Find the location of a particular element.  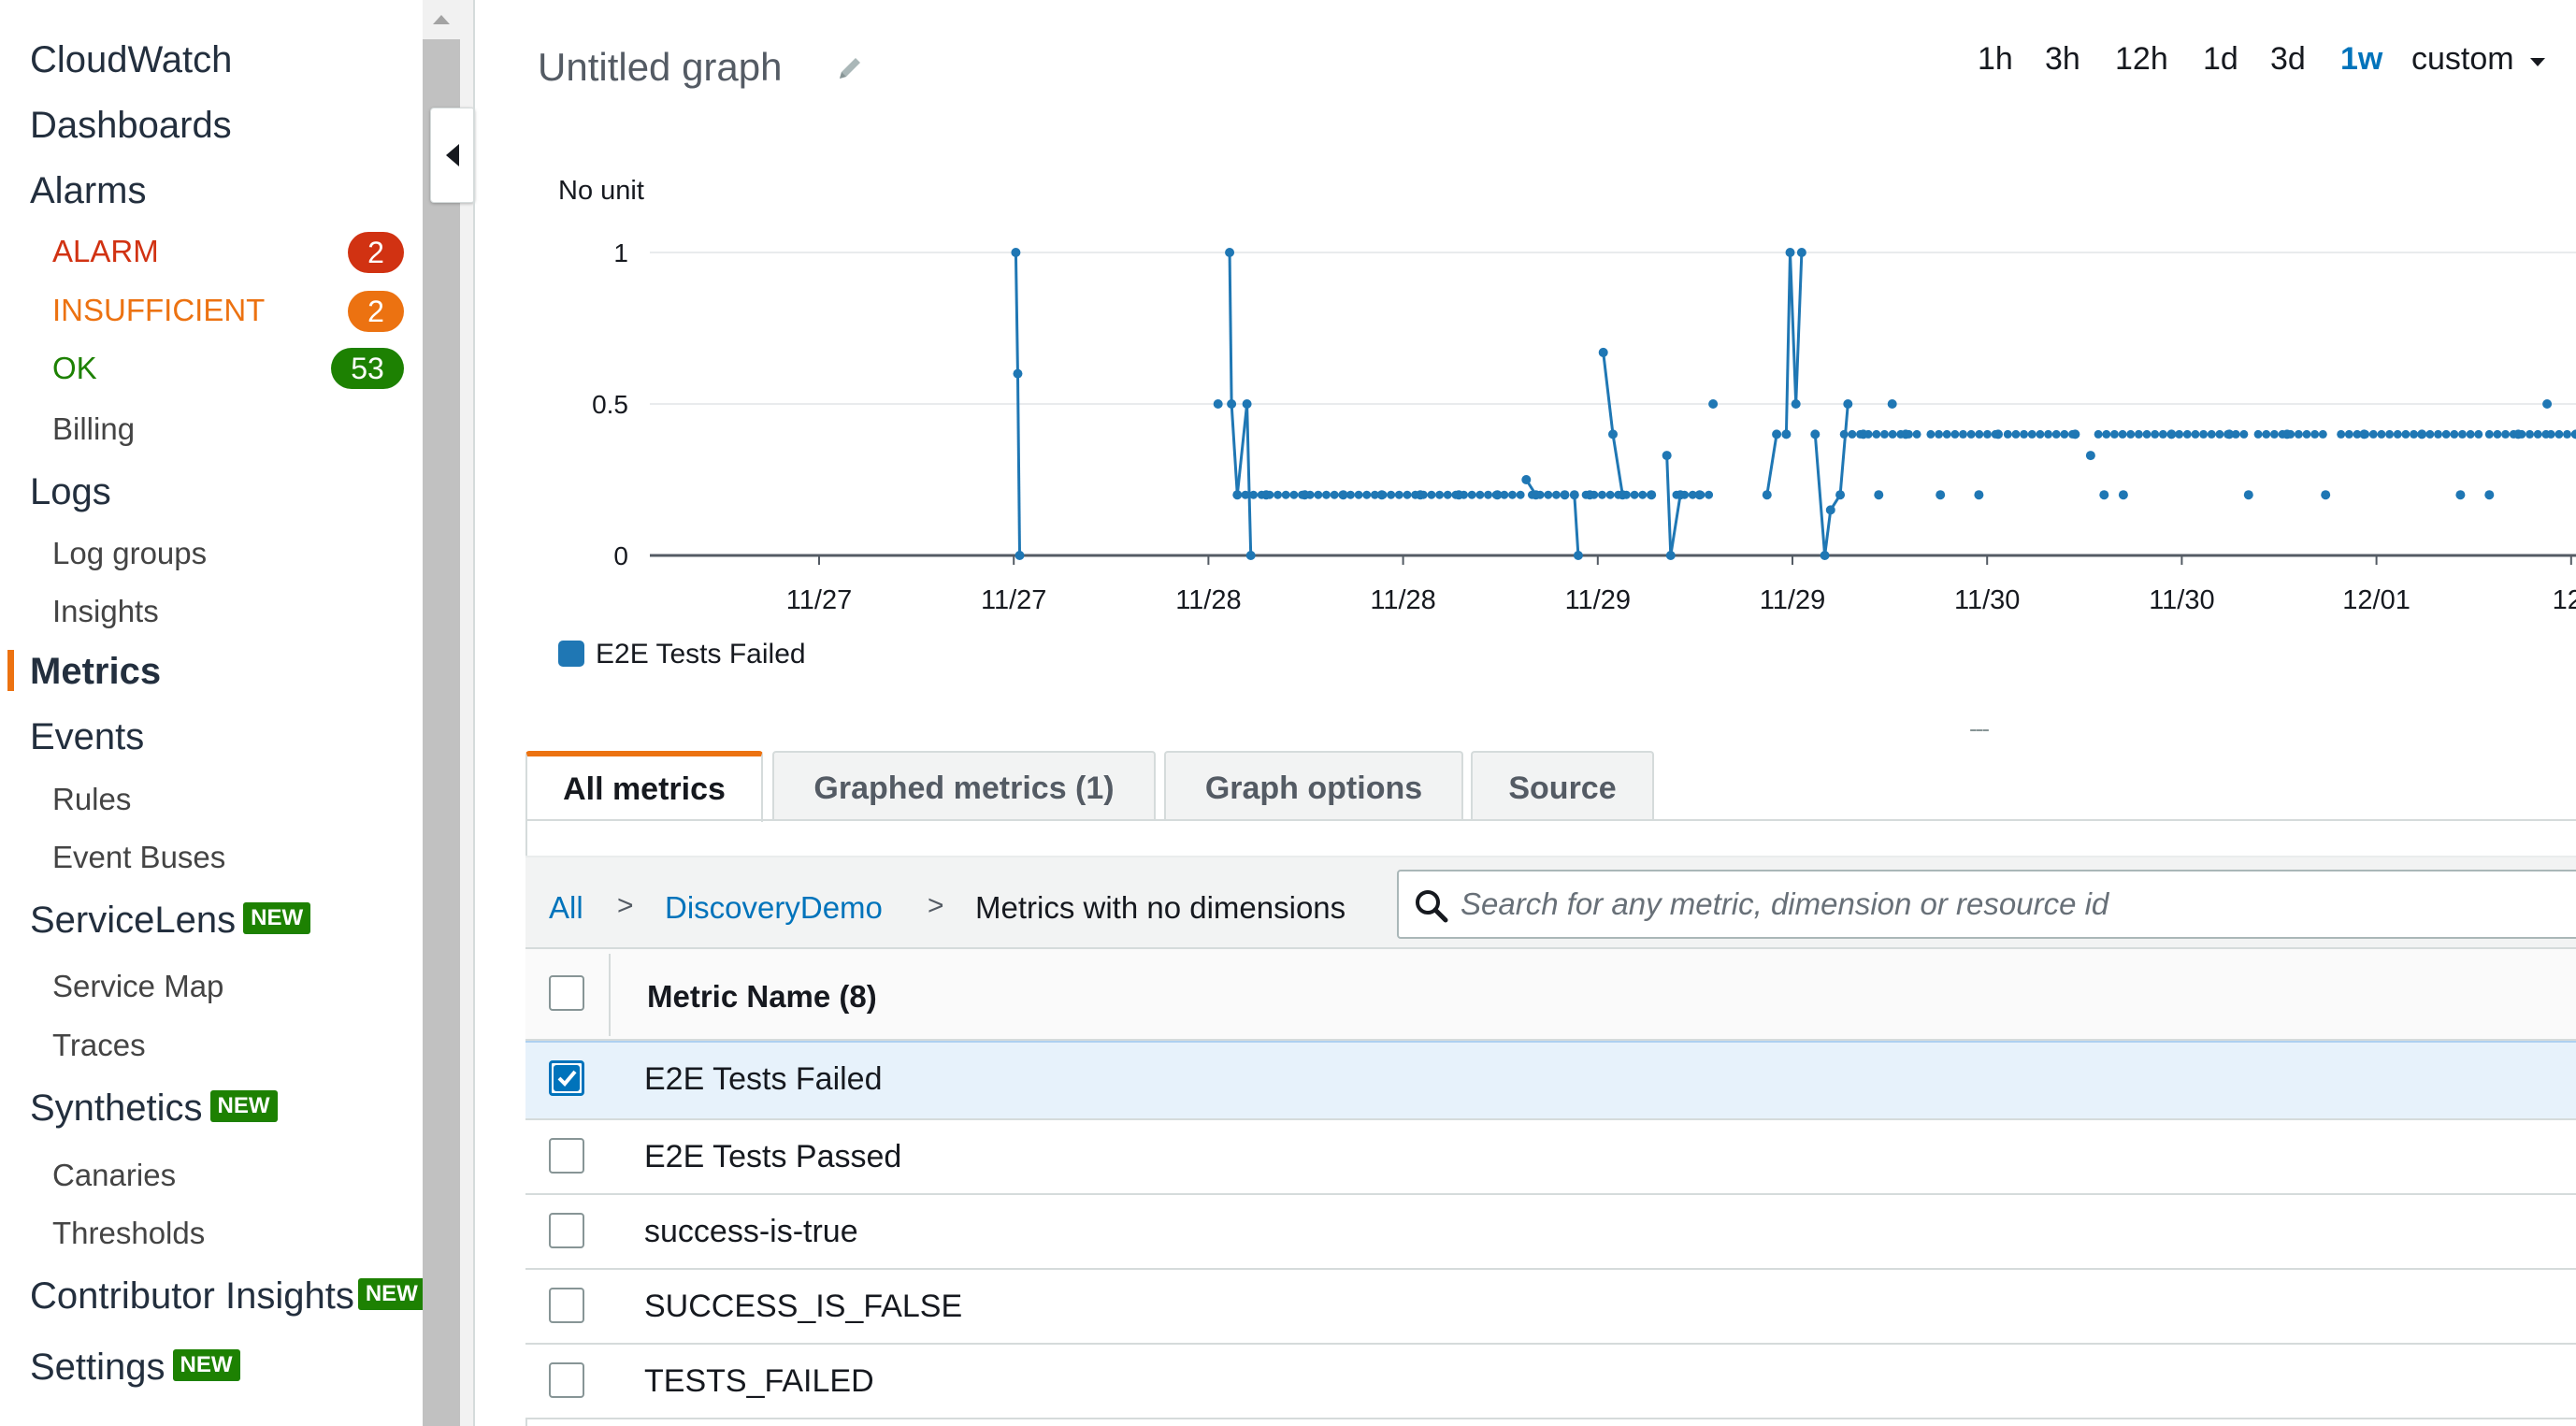

y-tick-label: 0 is located at coordinates (620, 555).